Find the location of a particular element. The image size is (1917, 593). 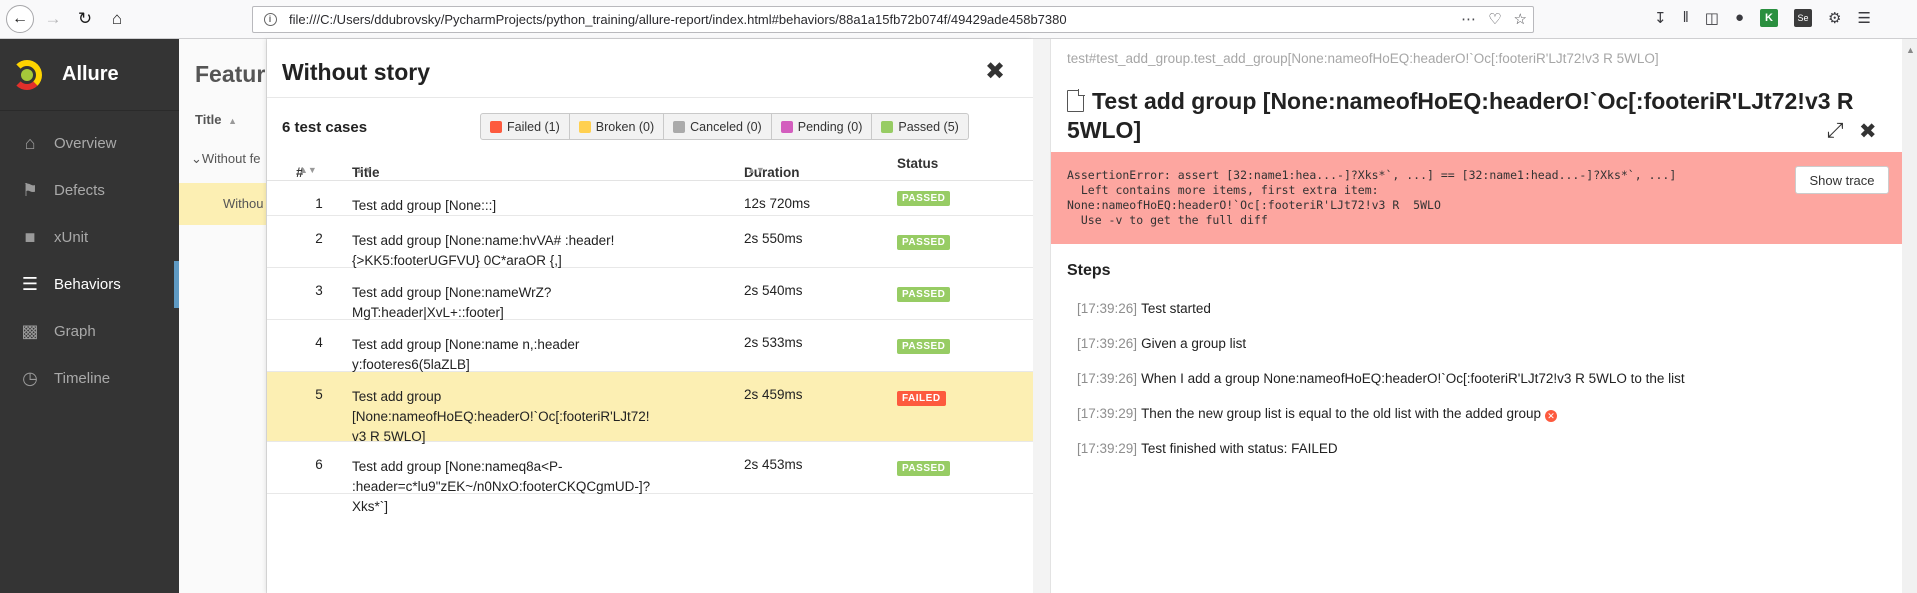

sidebar-item-timeline: ◷ Timeline is located at coordinates (89, 378).